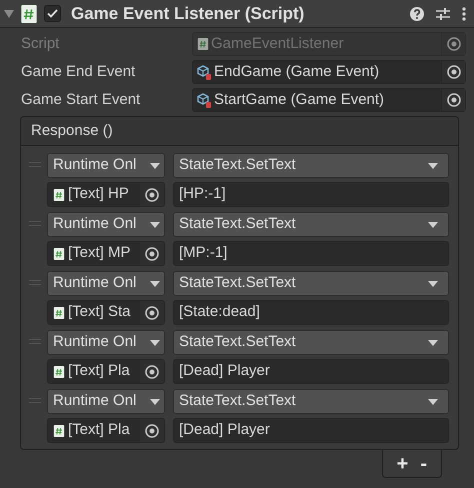  Describe the element at coordinates (402, 464) in the screenshot. I see `add-button: +` at that location.